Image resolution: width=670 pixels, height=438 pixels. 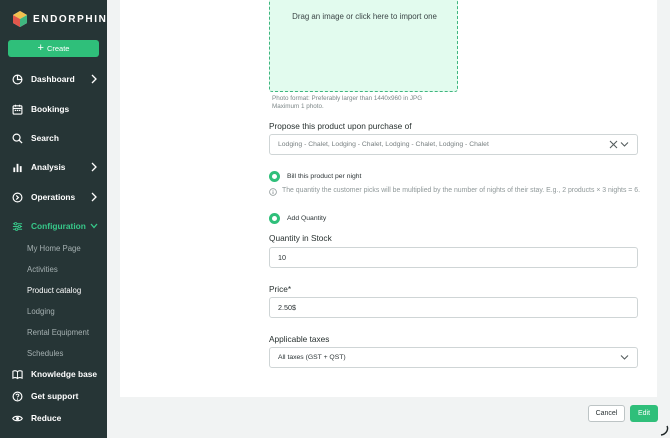 What do you see at coordinates (613, 144) in the screenshot?
I see `clear-icon` at bounding box center [613, 144].